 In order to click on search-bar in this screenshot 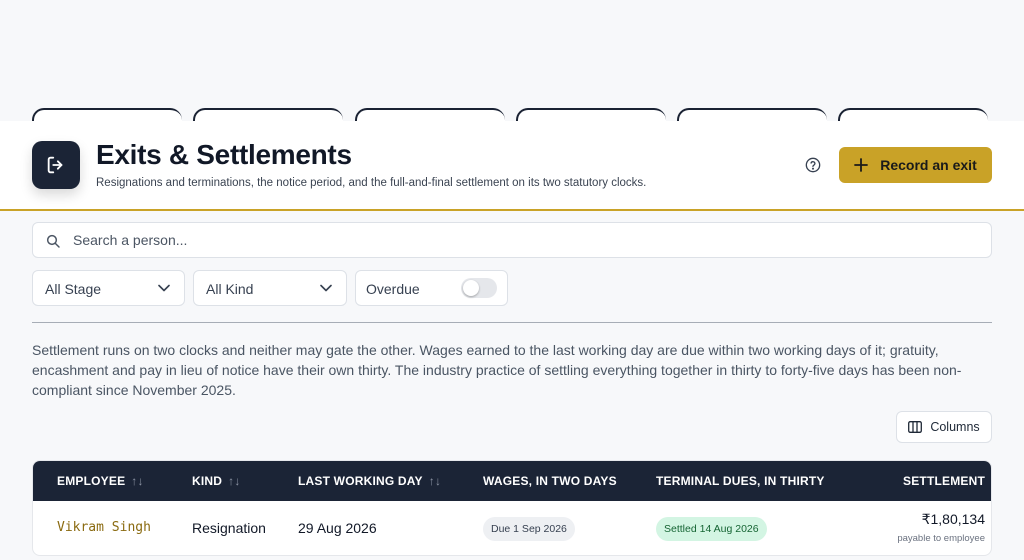, I will do `click(512, 240)`.